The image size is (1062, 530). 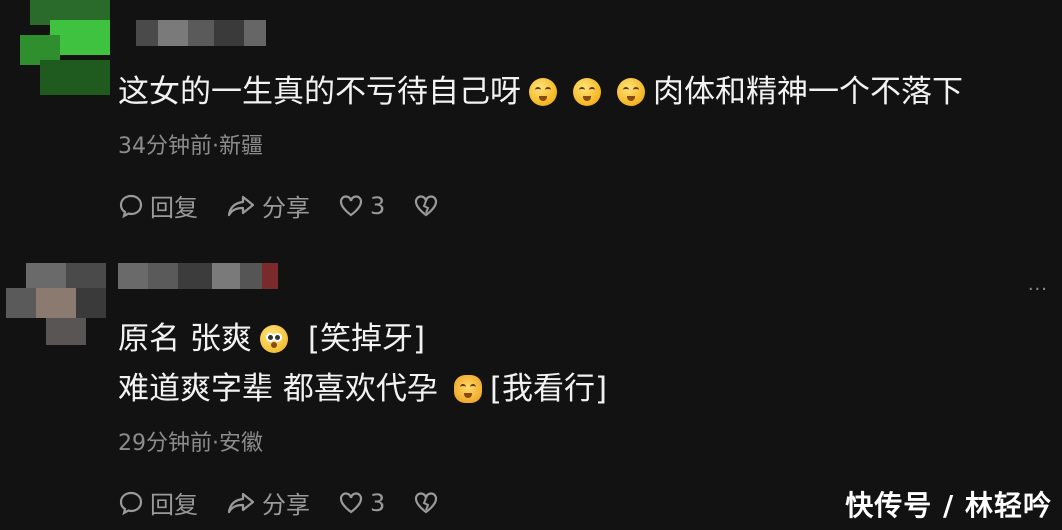 I want to click on comment-text-part: 肉体和精神一个不落下, so click(x=808, y=92).